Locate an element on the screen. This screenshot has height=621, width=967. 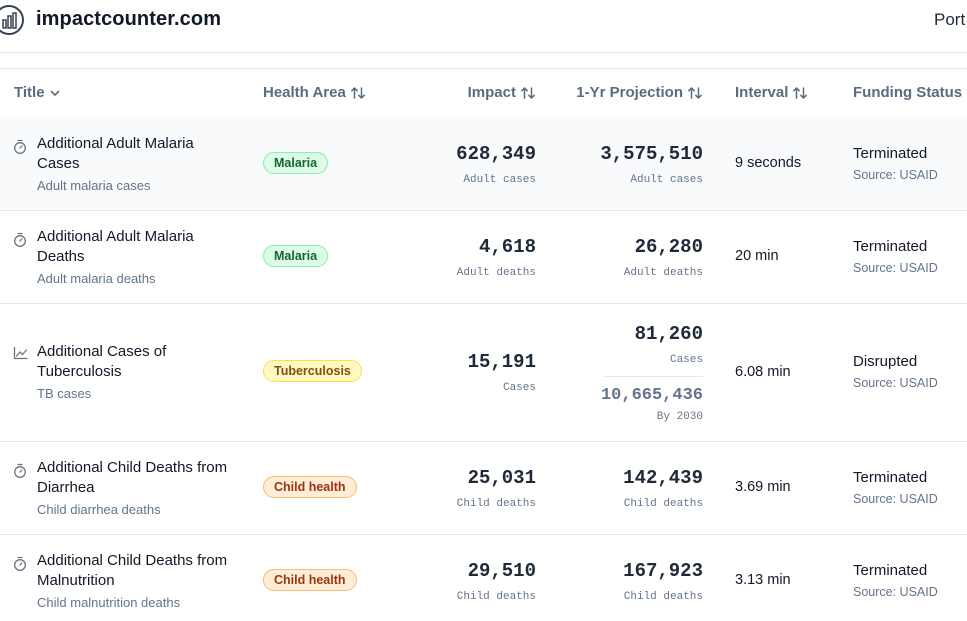
bar-chart-logo-icon is located at coordinates (12, 20).